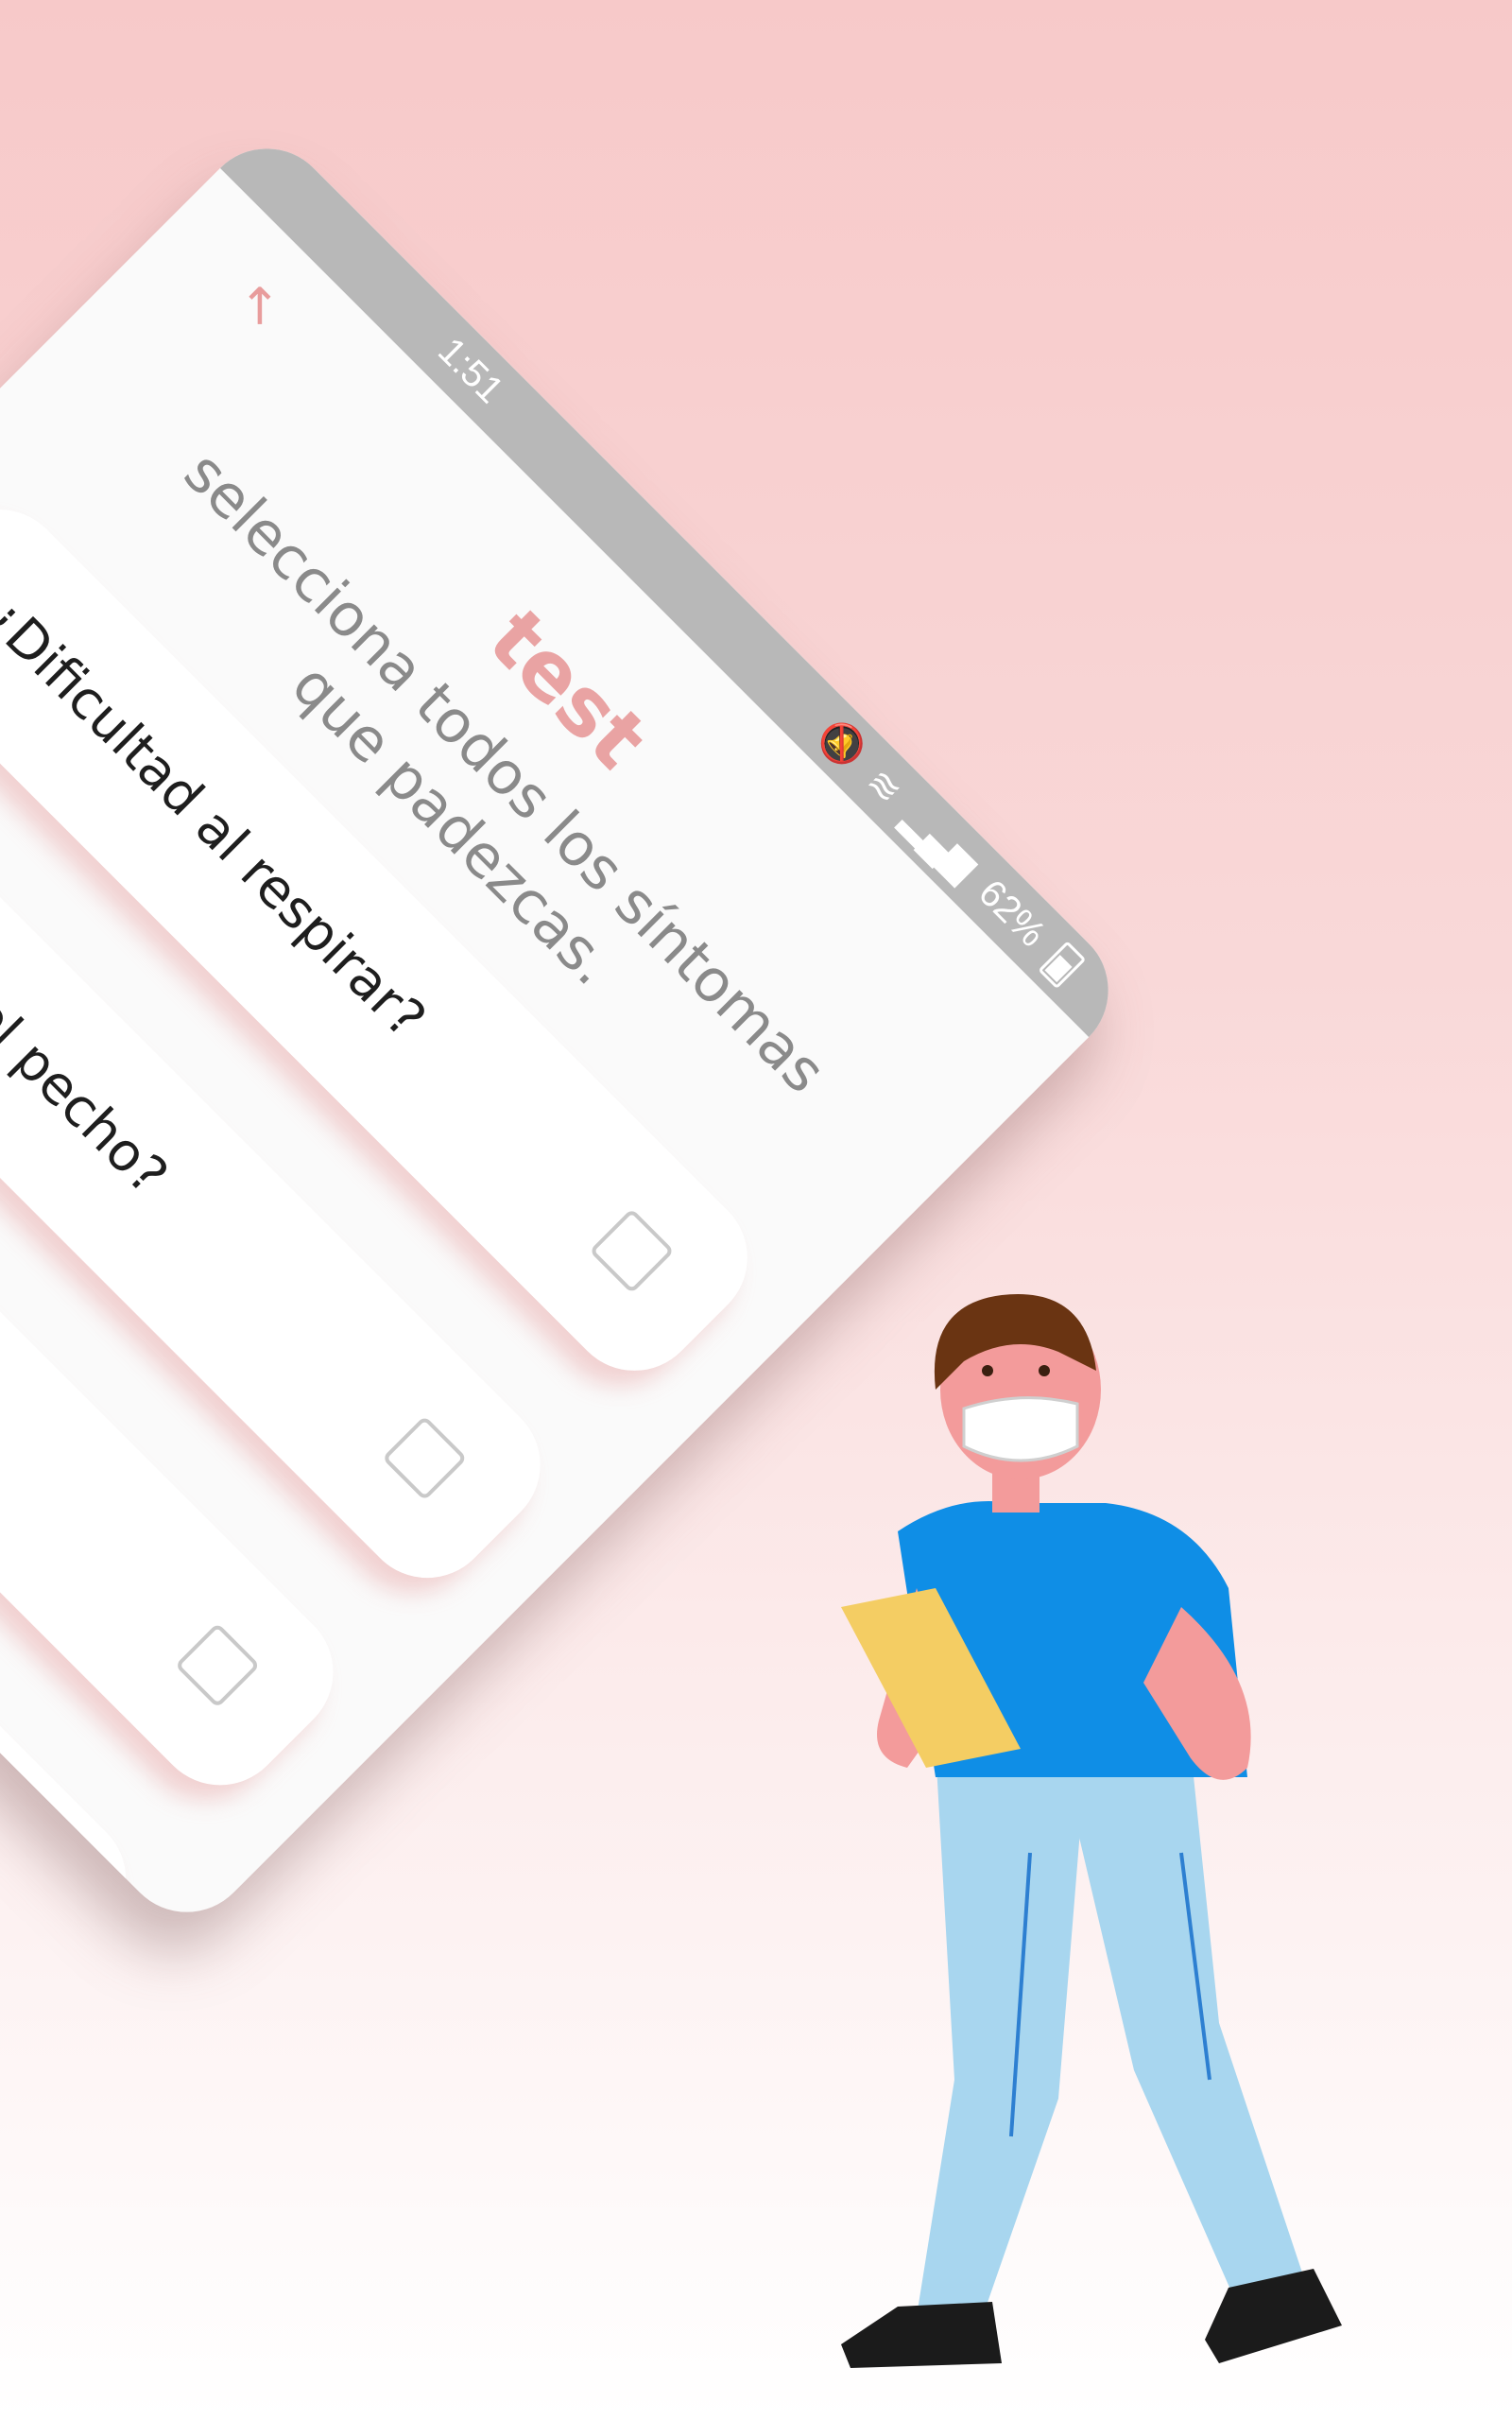 The width and height of the screenshot is (1512, 2420). Describe the element at coordinates (1110, 2033) in the screenshot. I see `legs` at that location.